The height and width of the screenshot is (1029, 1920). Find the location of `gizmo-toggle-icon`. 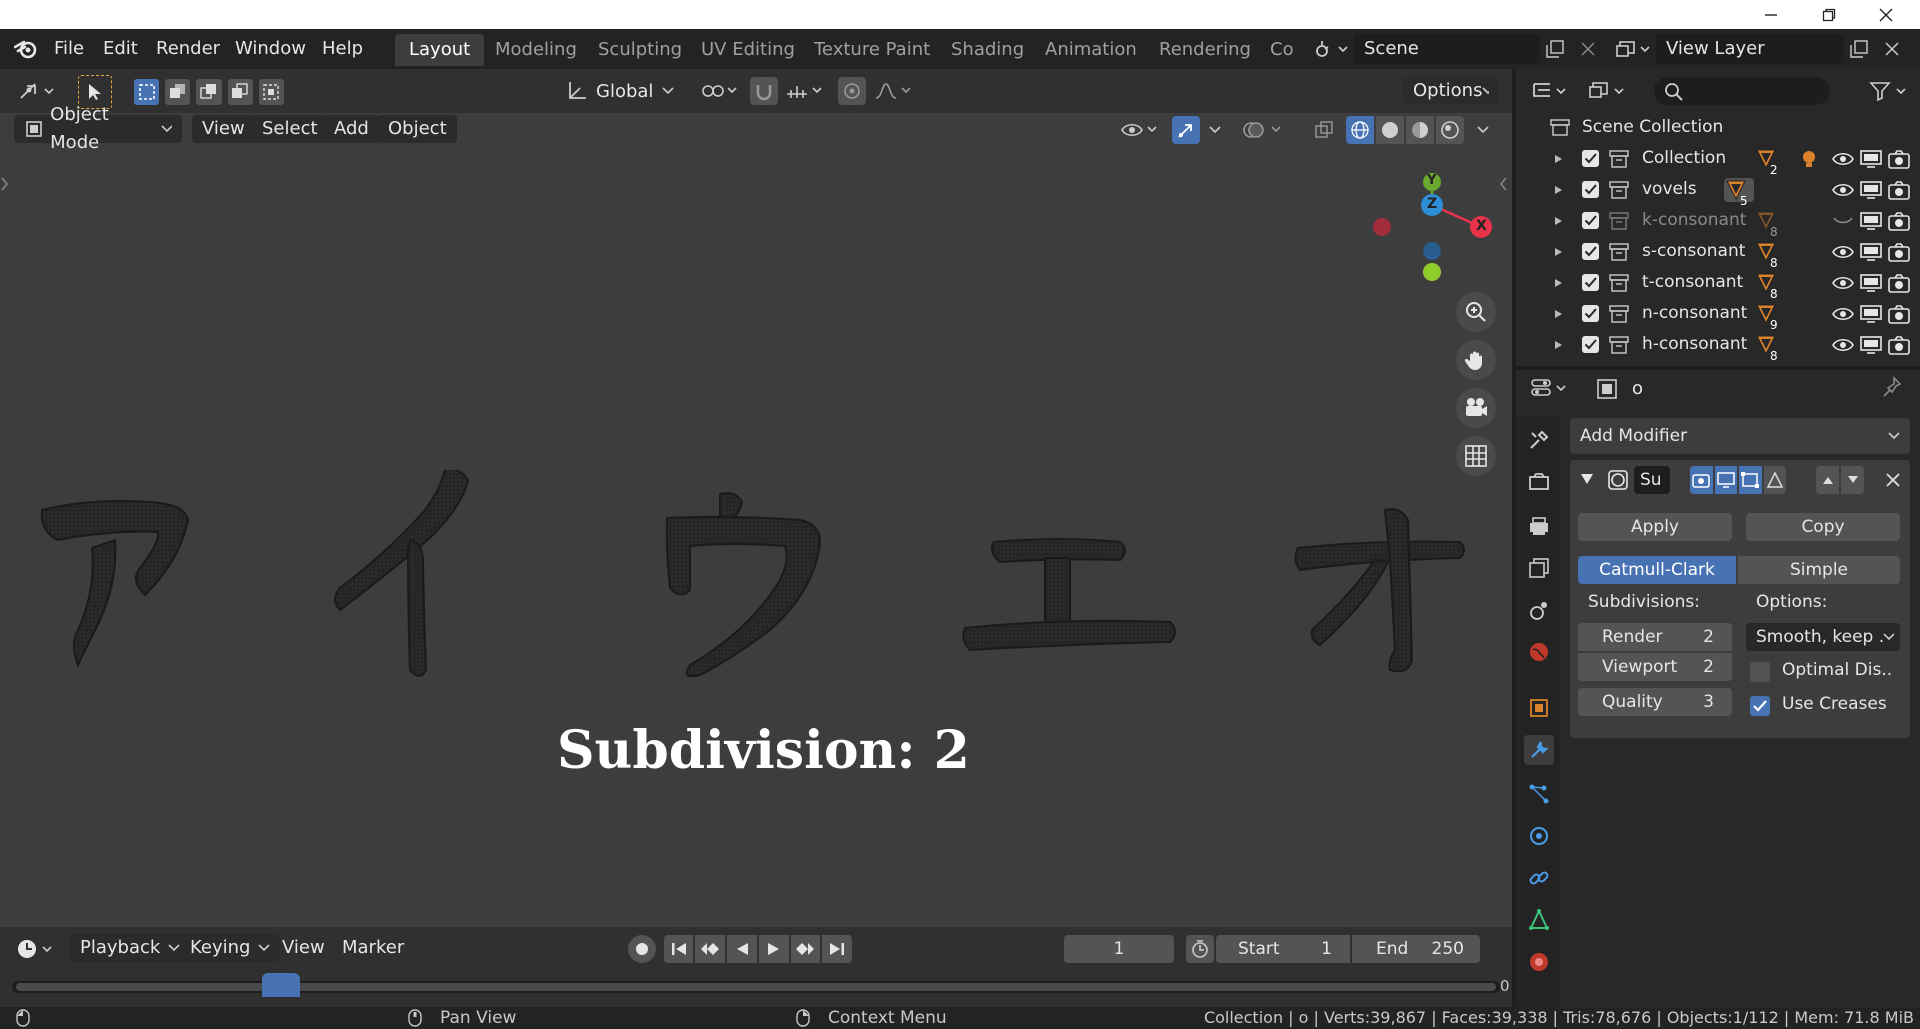

gizmo-toggle-icon is located at coordinates (1186, 130).